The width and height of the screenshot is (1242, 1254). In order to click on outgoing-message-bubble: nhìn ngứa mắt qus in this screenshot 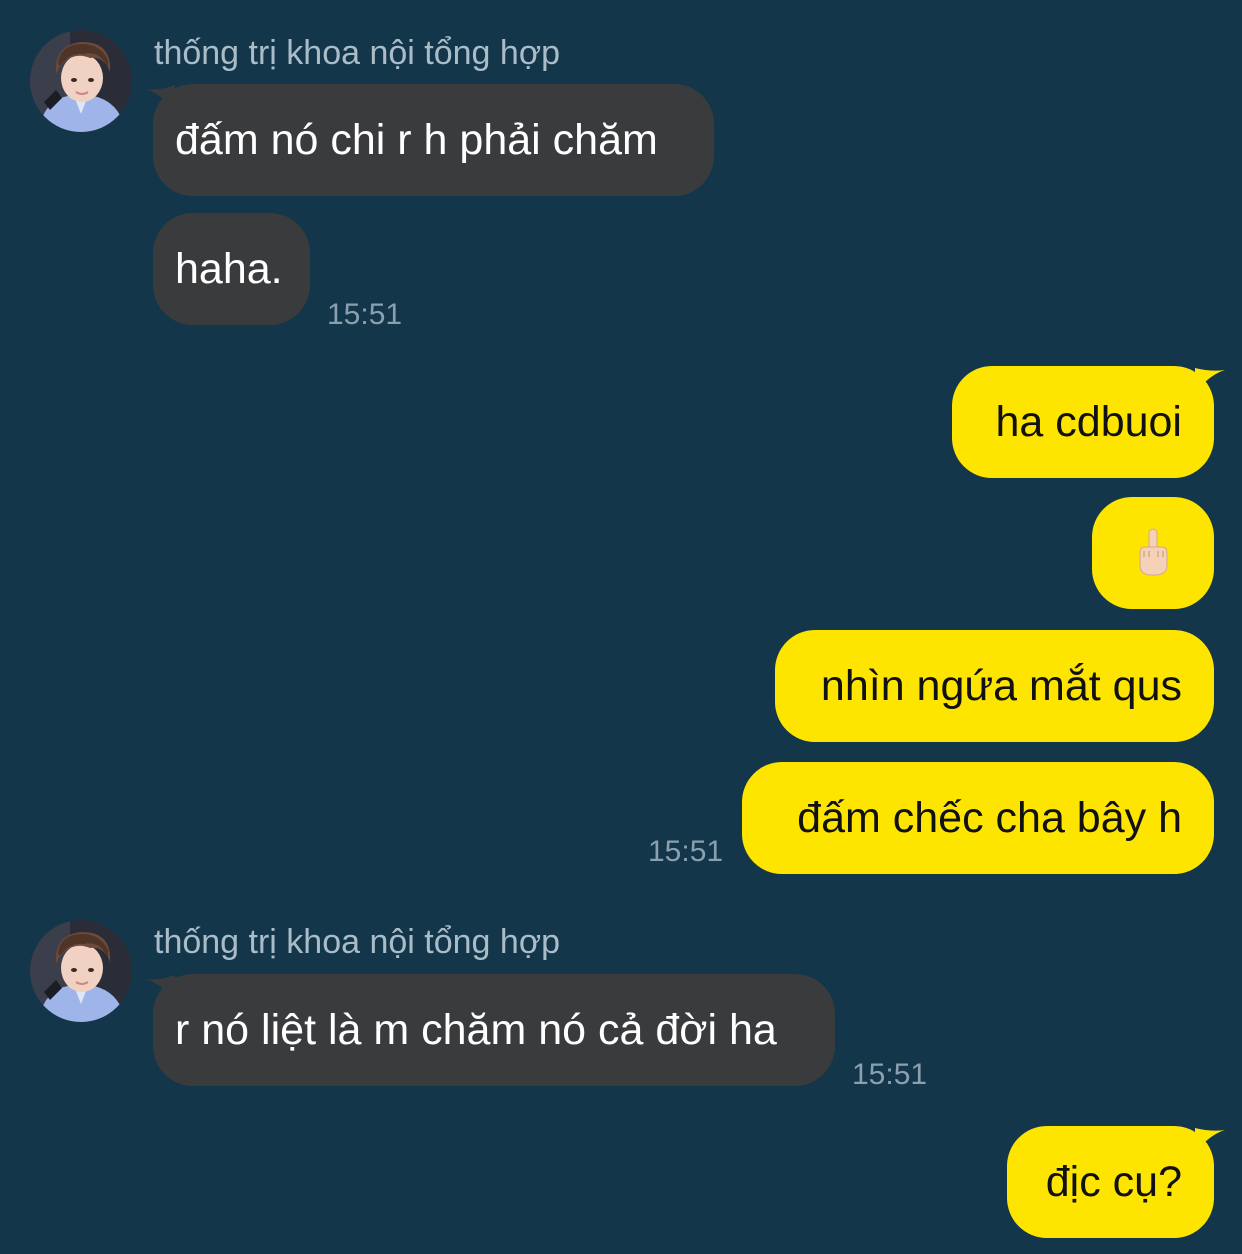, I will do `click(994, 686)`.